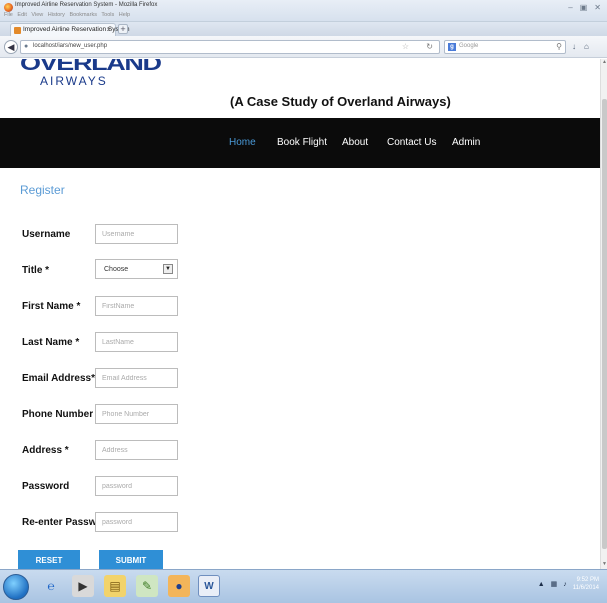 The image size is (607, 603). What do you see at coordinates (604, 63) in the screenshot?
I see `scroll-up-icon: ▲` at bounding box center [604, 63].